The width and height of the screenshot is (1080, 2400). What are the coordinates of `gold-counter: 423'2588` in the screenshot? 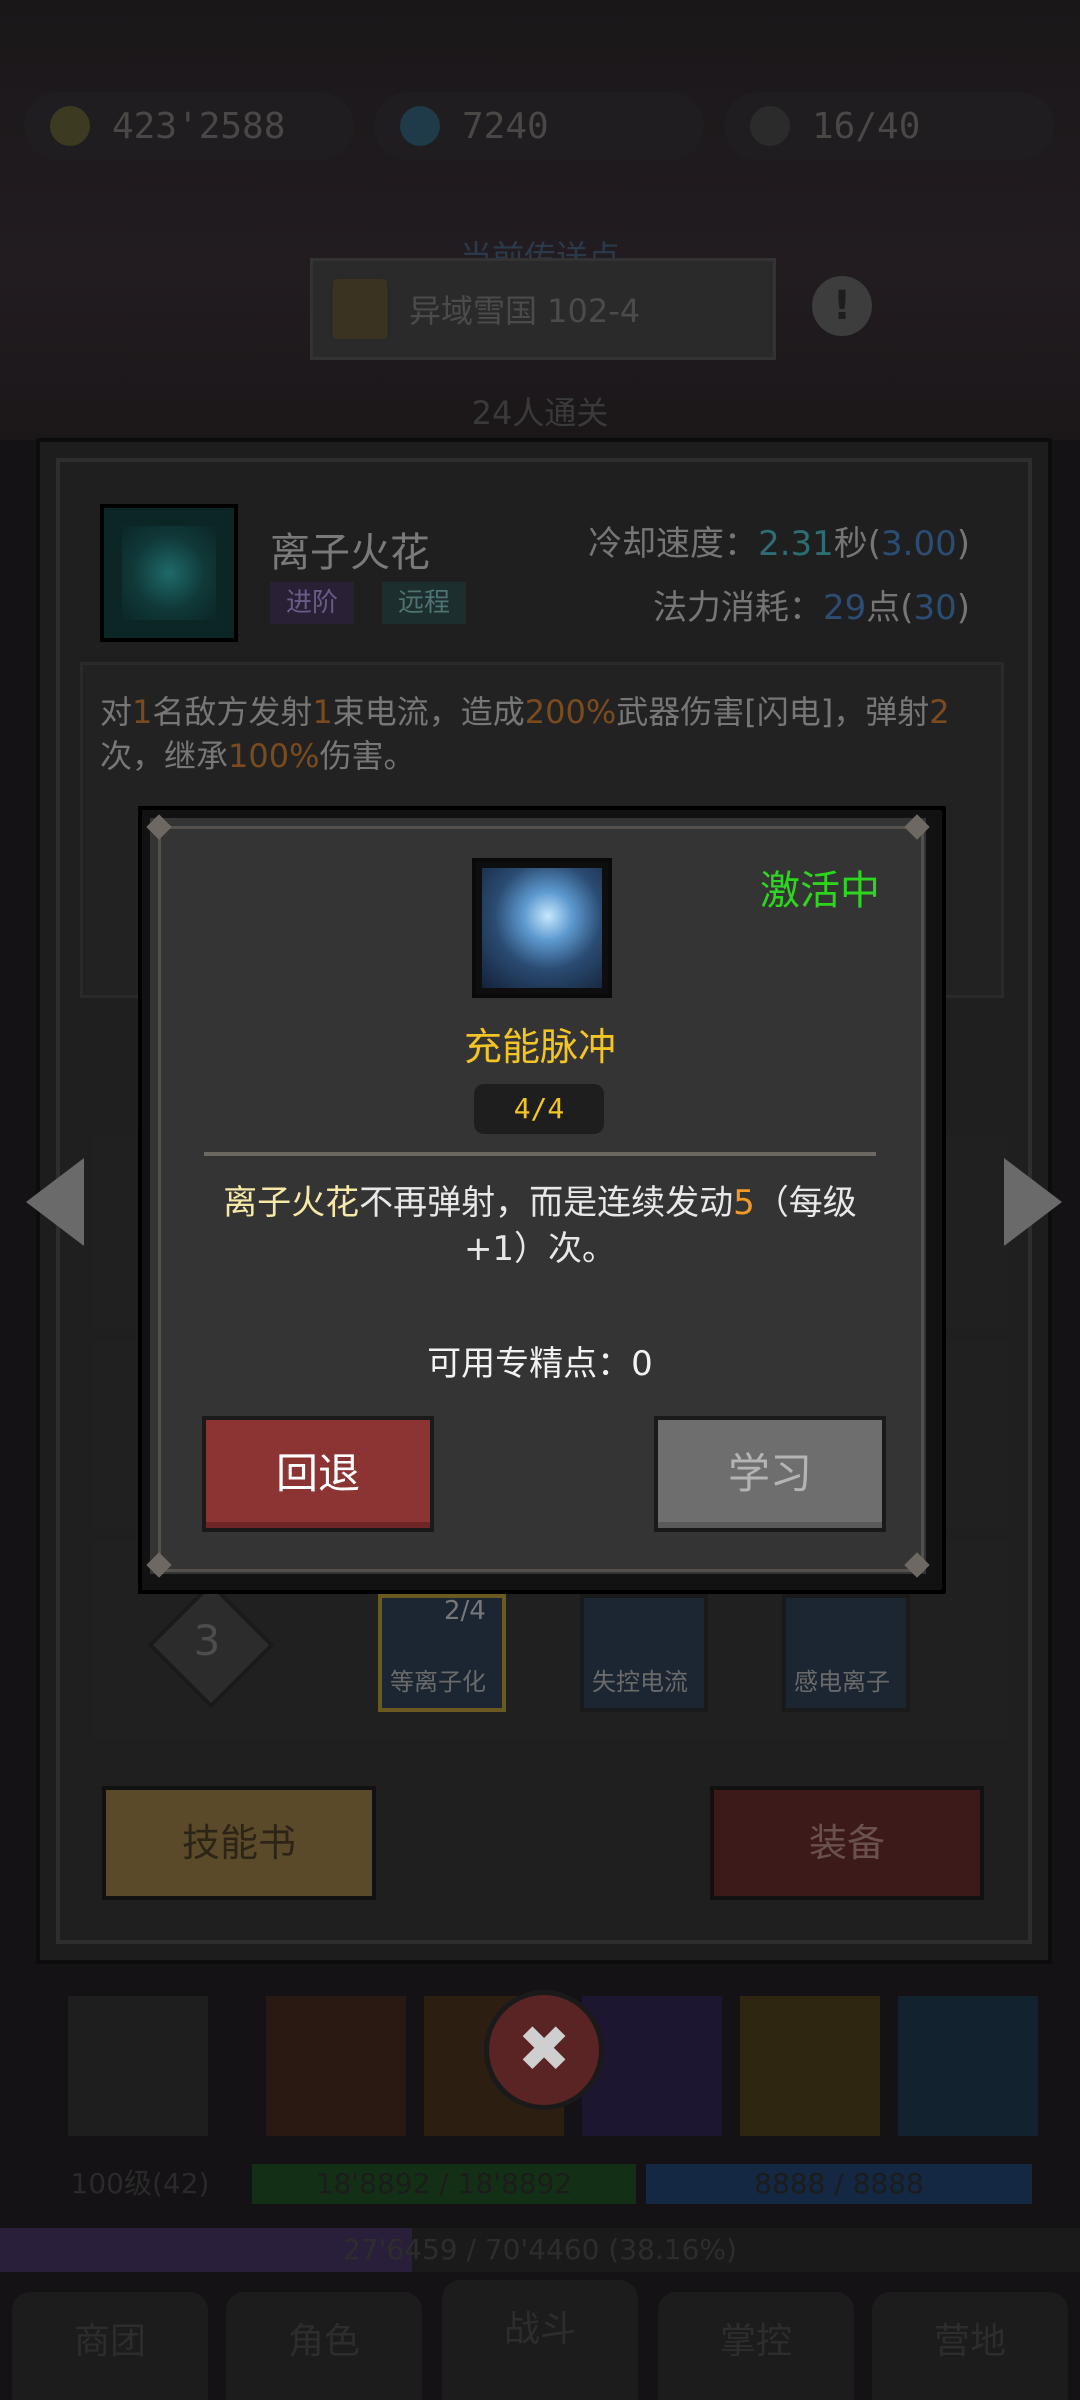 It's located at (189, 126).